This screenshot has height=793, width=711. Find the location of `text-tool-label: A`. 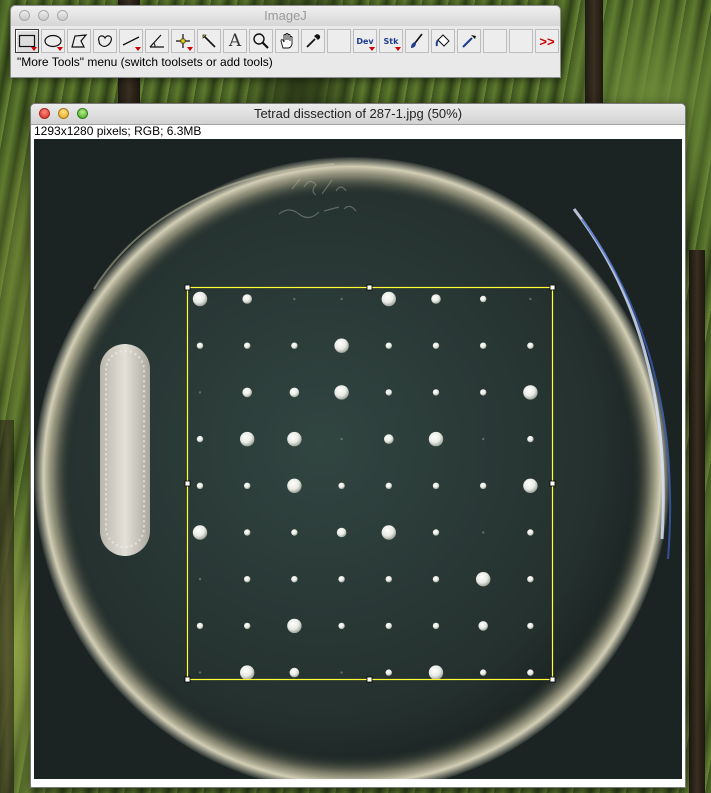

text-tool-label: A is located at coordinates (235, 41).